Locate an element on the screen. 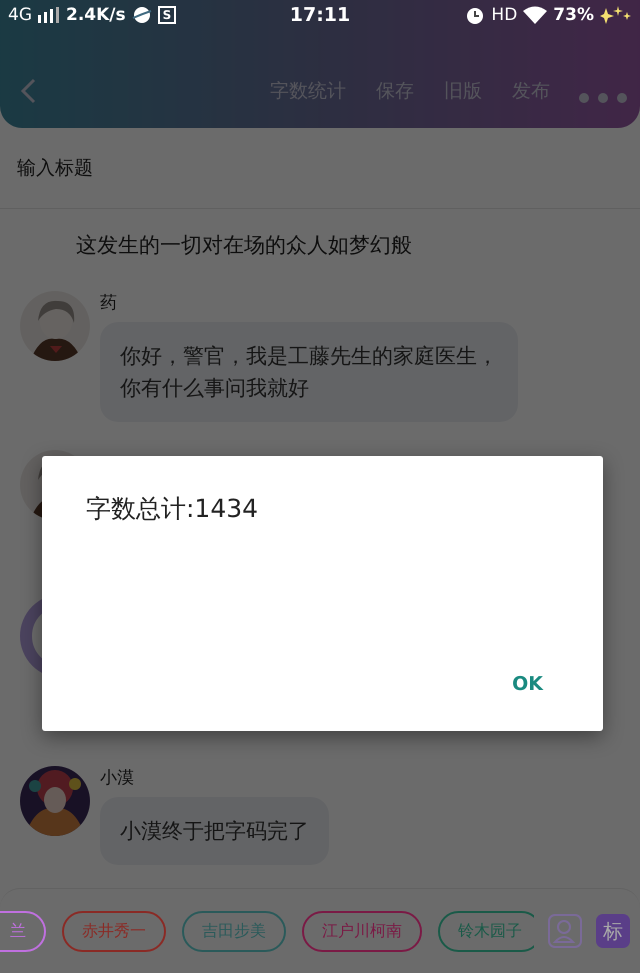  tag-button: 标 is located at coordinates (613, 931).